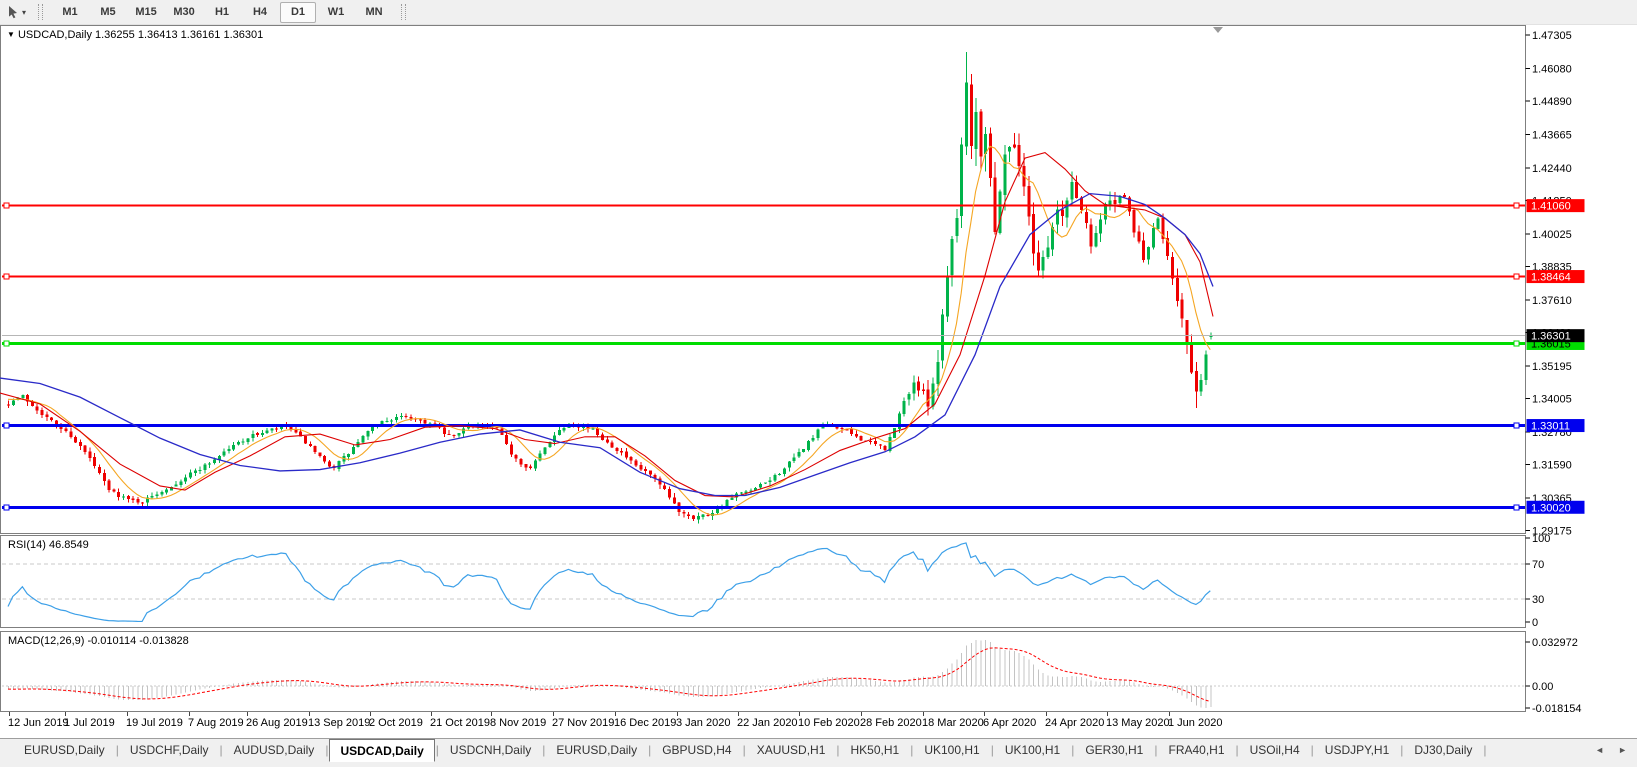  I want to click on timeframe-button-D1: D1, so click(298, 12).